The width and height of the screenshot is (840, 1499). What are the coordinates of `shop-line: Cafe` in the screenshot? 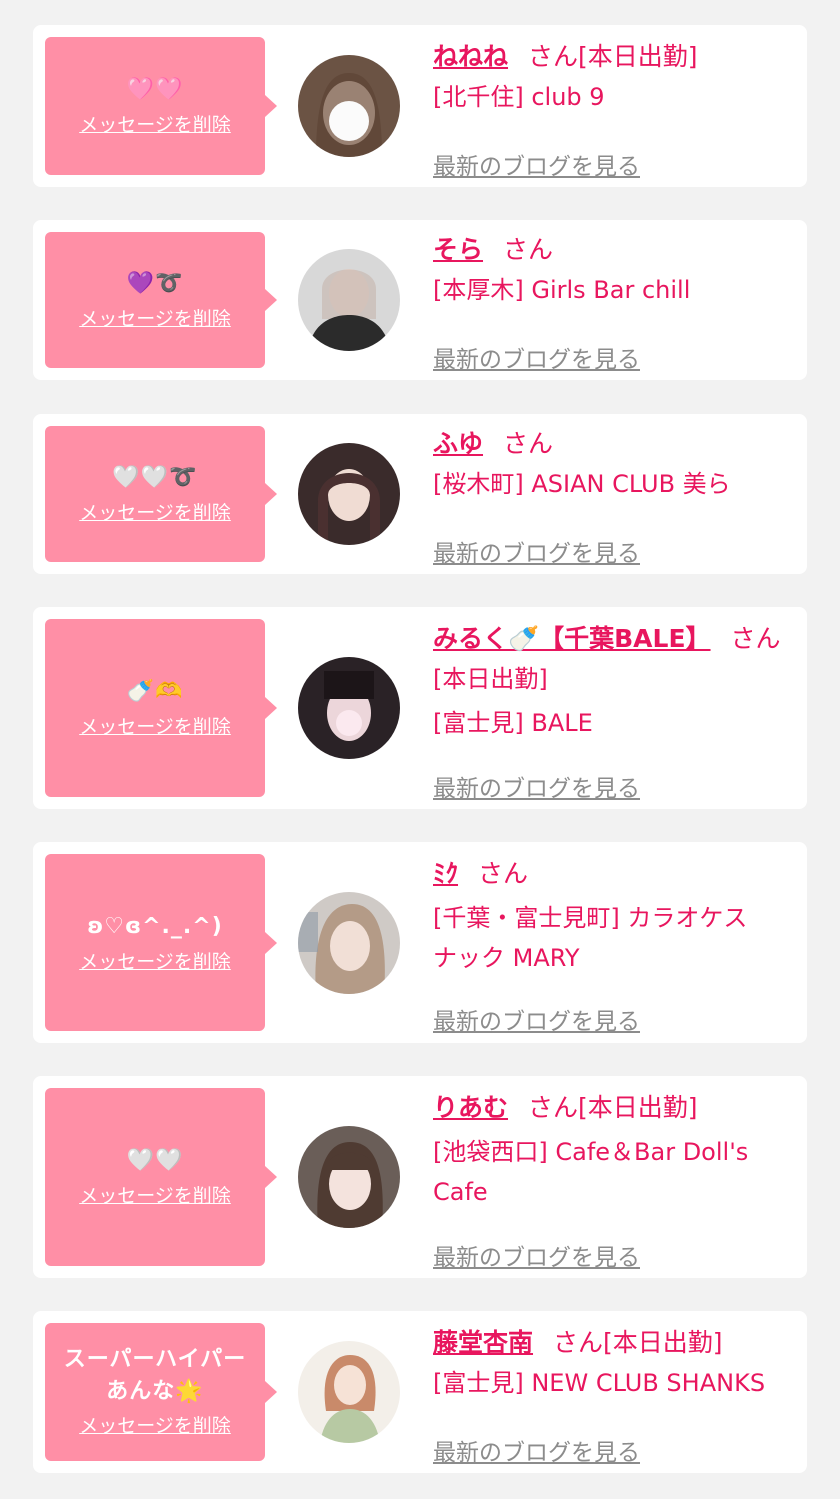 It's located at (460, 1192).